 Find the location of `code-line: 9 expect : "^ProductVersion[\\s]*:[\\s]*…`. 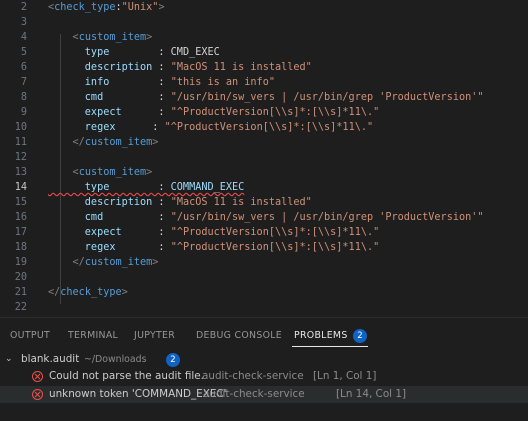

code-line: 9 expect : "^ProductVersion[\\s]*:[\\s]*… is located at coordinates (264, 112).